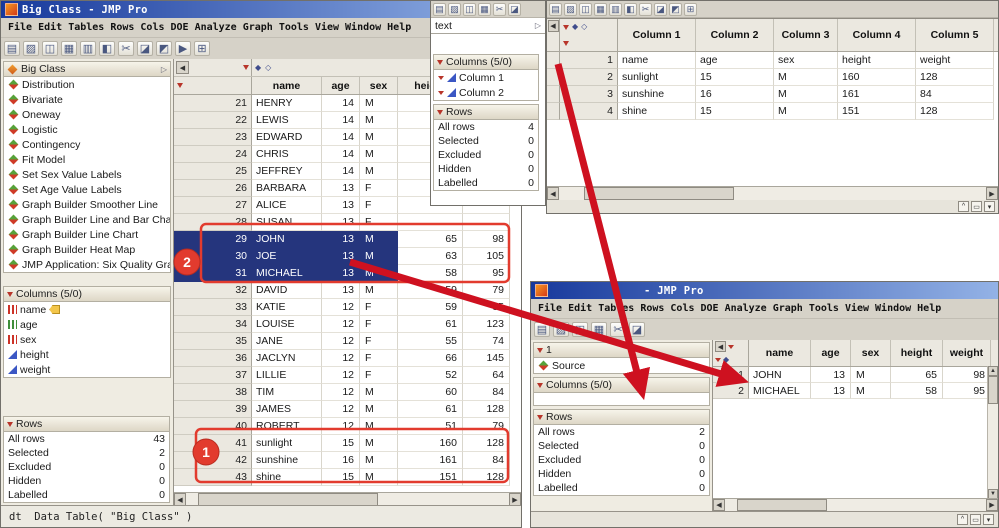  What do you see at coordinates (963, 206) in the screenshot?
I see `window-control-icon: ^` at bounding box center [963, 206].